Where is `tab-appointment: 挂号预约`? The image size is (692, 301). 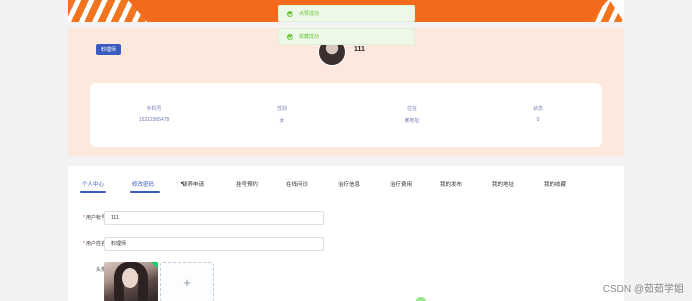 tab-appointment: 挂号预约 is located at coordinates (247, 184).